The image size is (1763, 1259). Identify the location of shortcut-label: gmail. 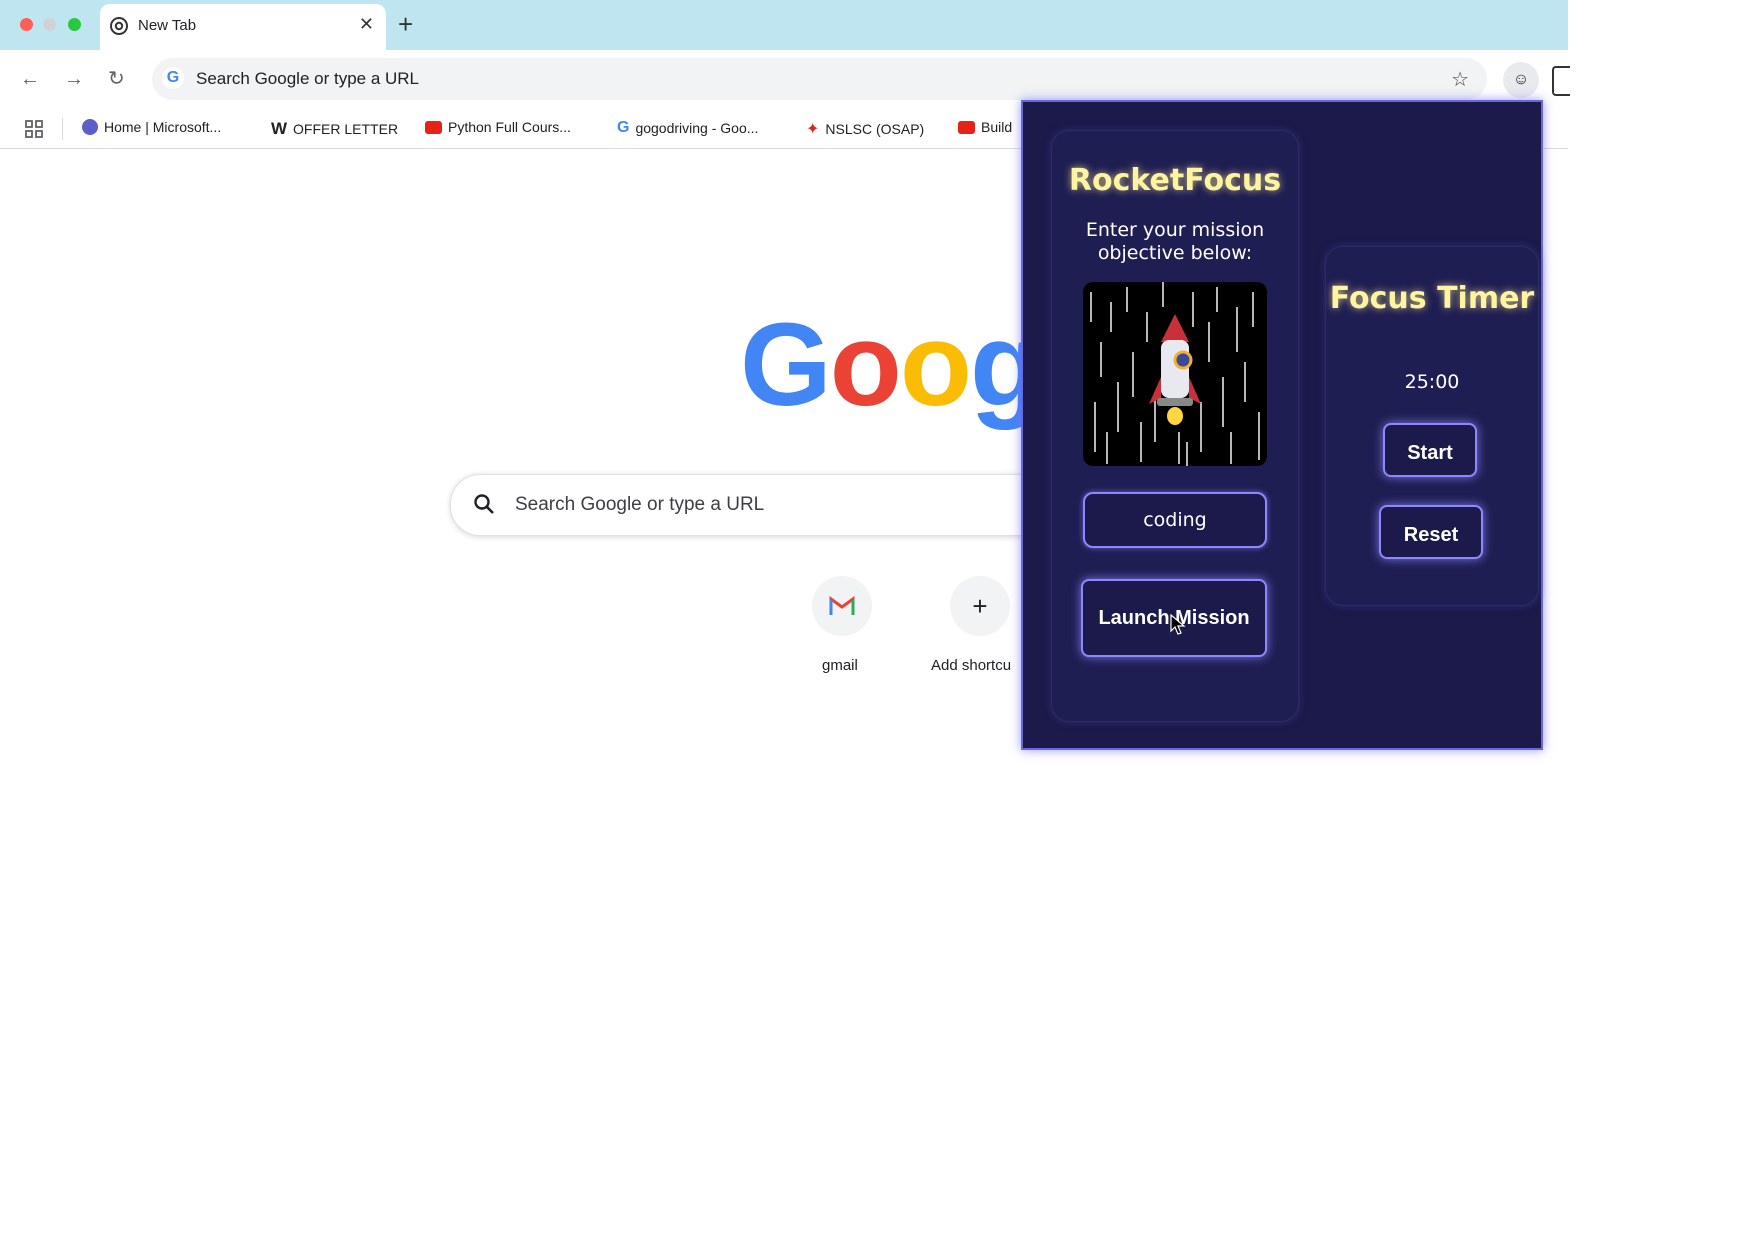
(840, 665).